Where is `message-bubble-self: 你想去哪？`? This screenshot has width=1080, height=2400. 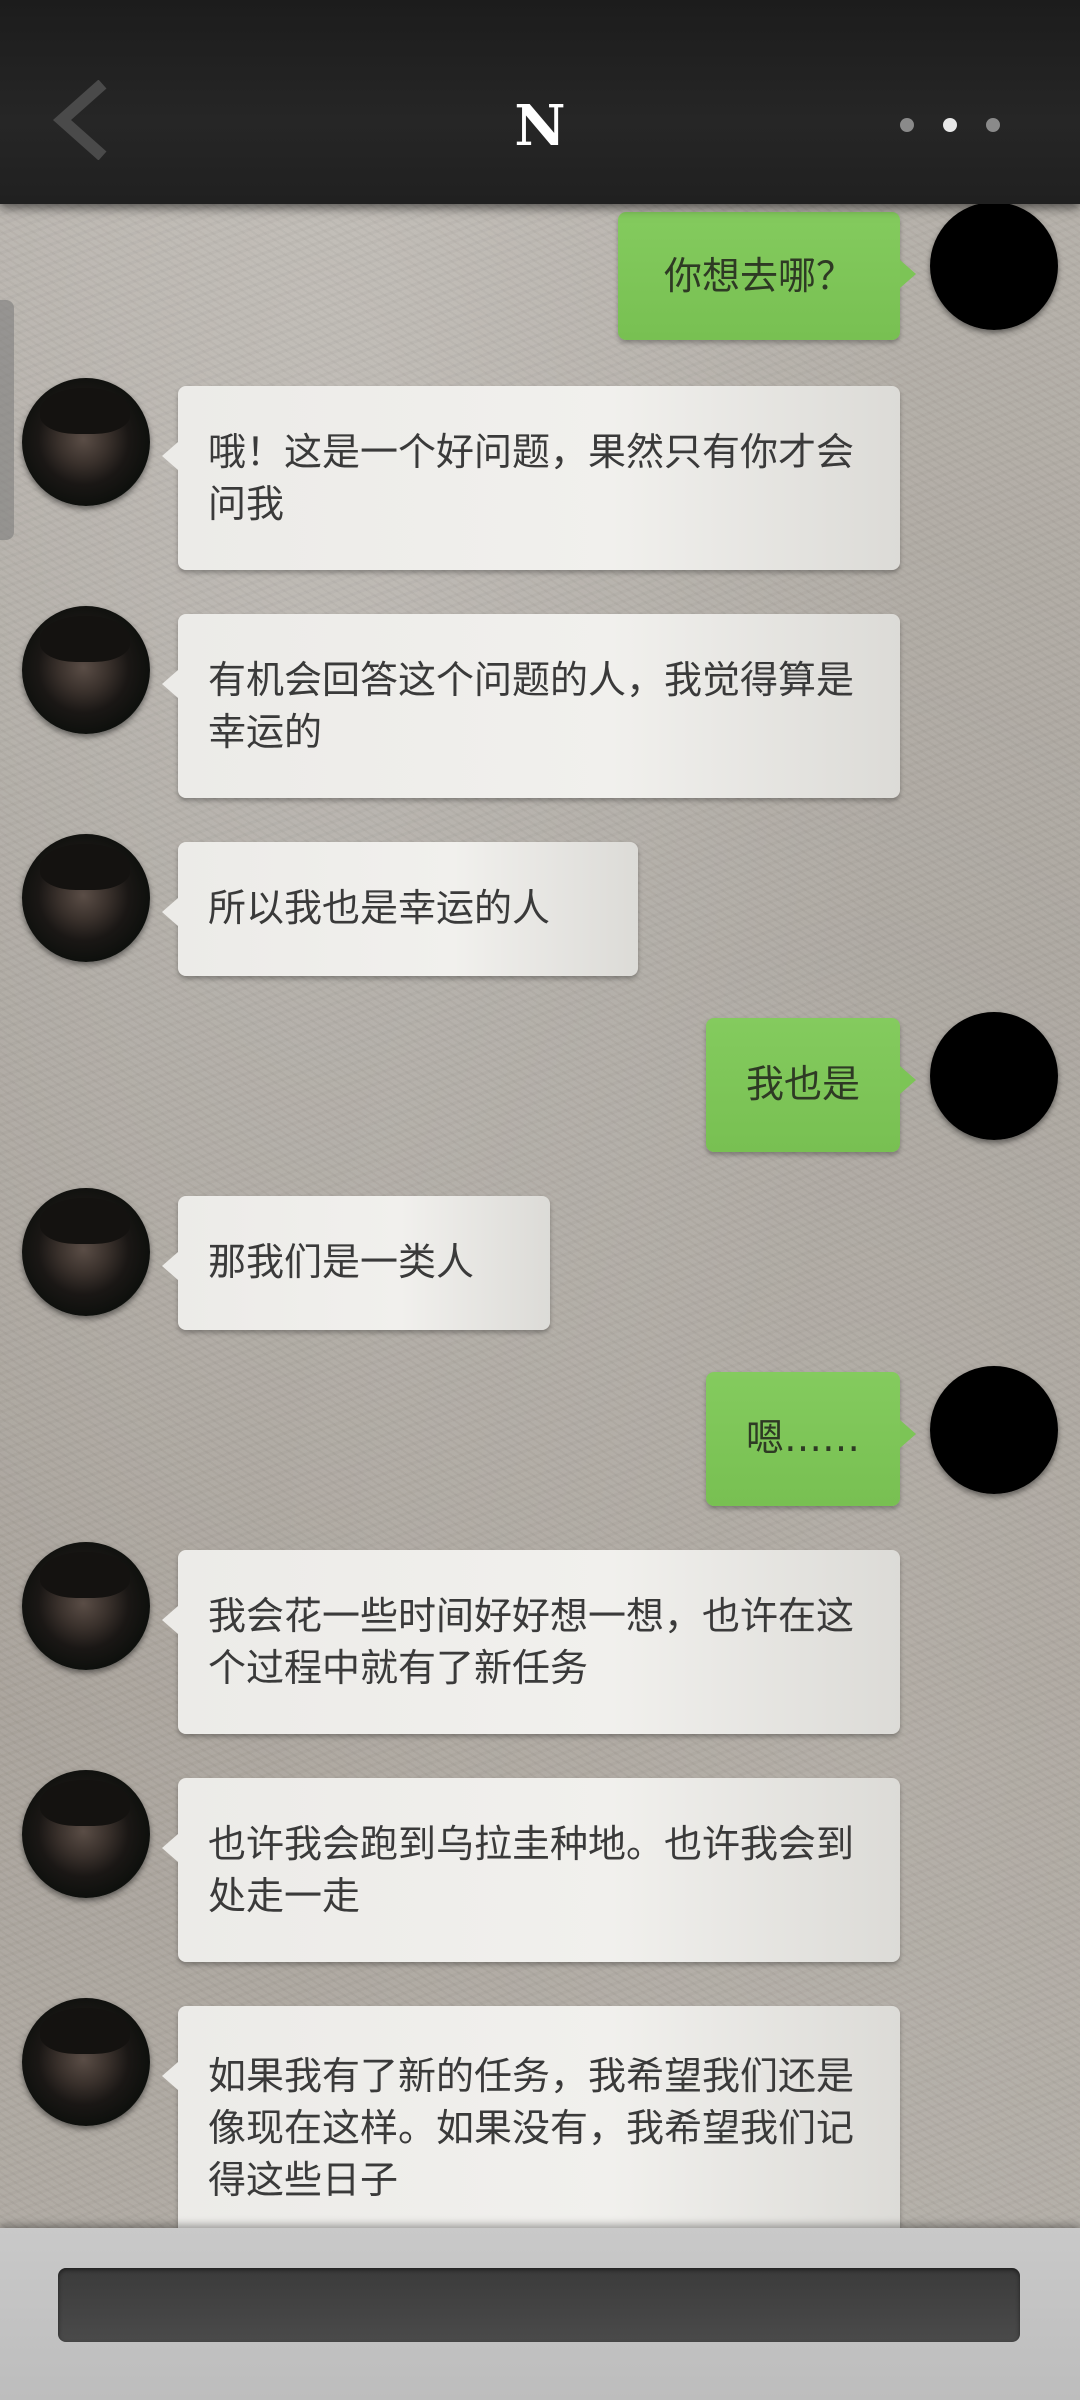
message-bubble-self: 你想去哪？ is located at coordinates (767, 276).